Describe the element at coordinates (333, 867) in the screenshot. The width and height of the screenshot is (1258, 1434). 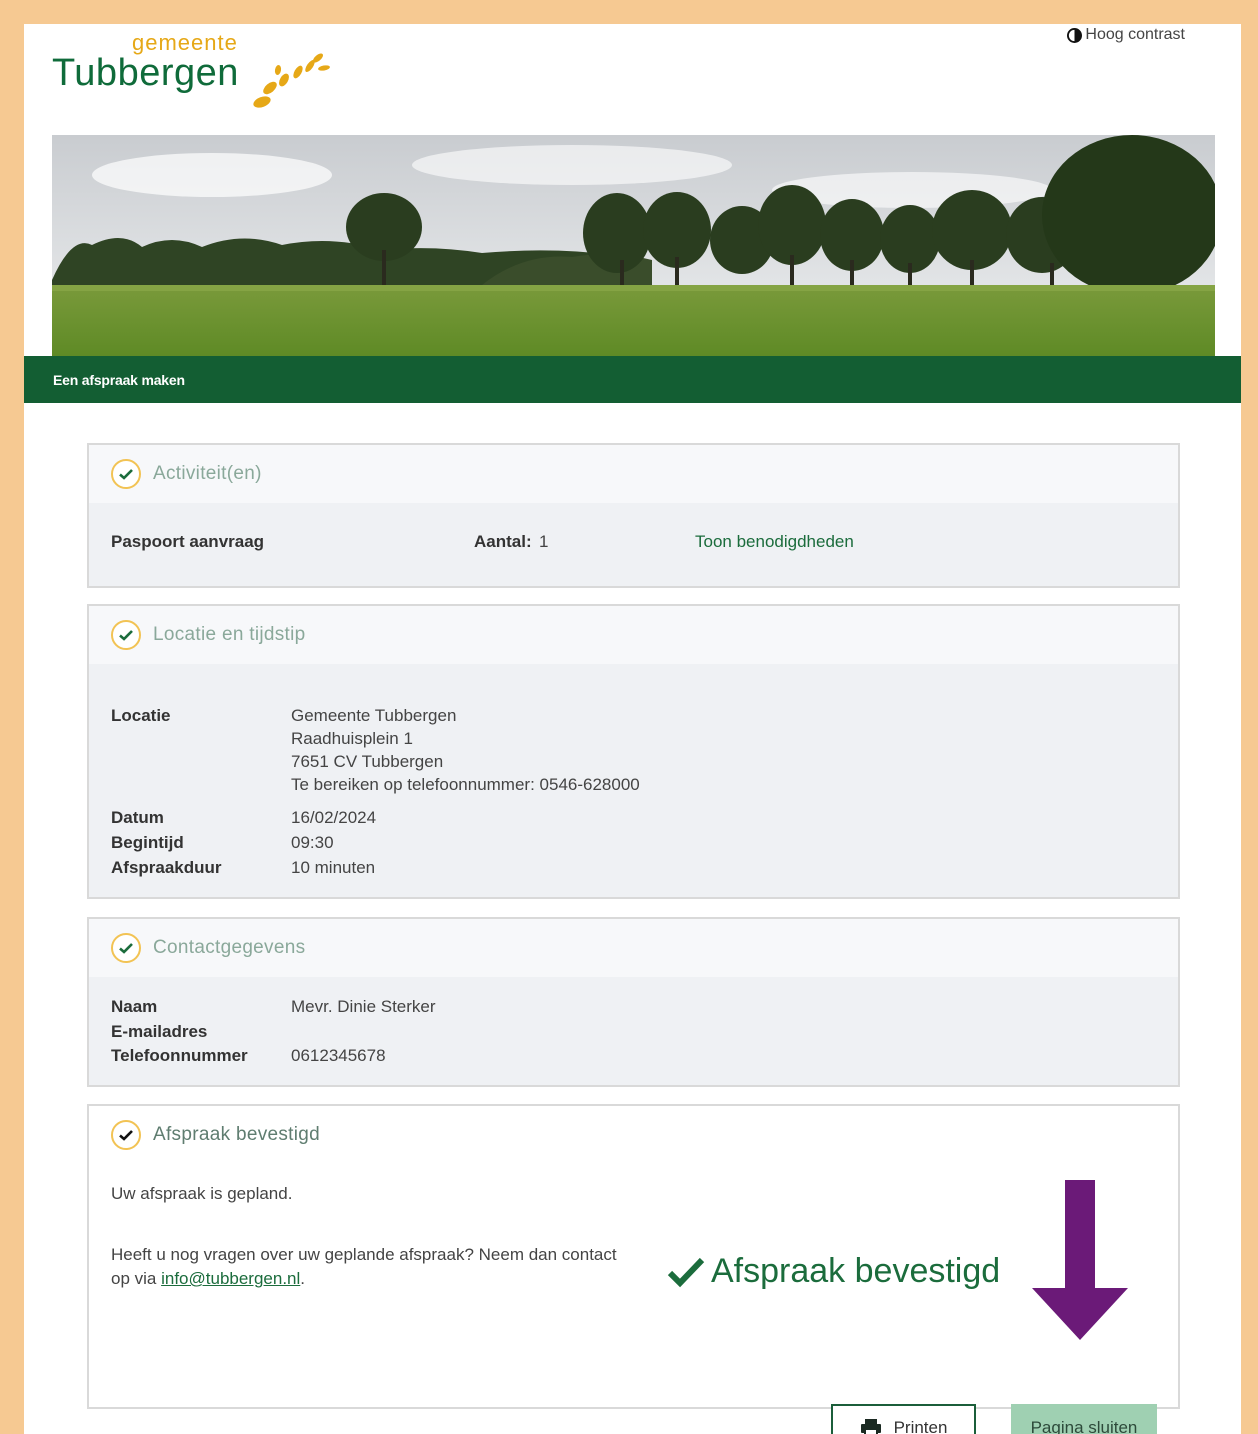
I see `duration-value: 10 minuten` at that location.